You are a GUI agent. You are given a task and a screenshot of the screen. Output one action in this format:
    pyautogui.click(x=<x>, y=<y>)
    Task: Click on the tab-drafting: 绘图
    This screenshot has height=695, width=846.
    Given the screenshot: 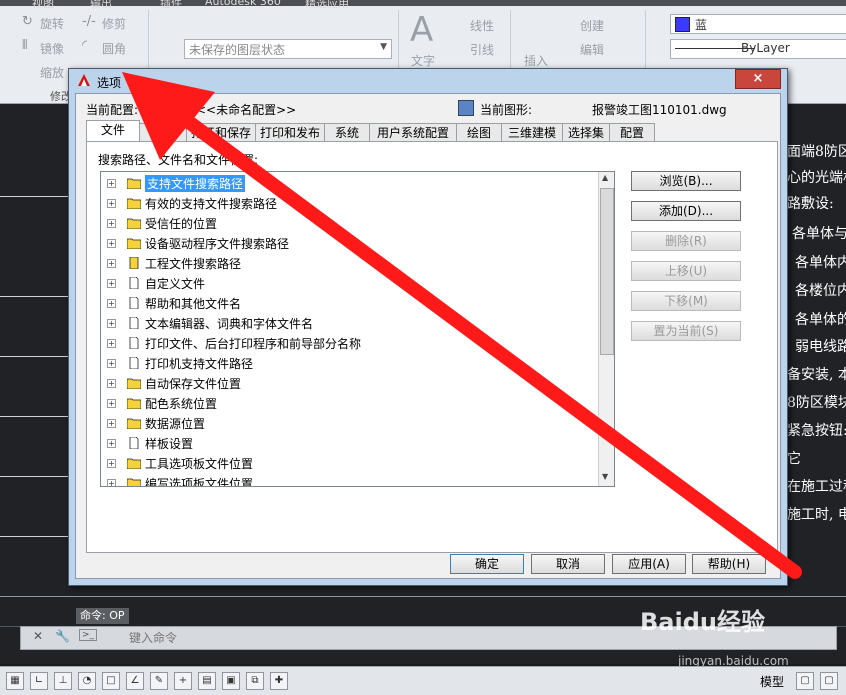 What is the action you would take?
    pyautogui.click(x=479, y=132)
    